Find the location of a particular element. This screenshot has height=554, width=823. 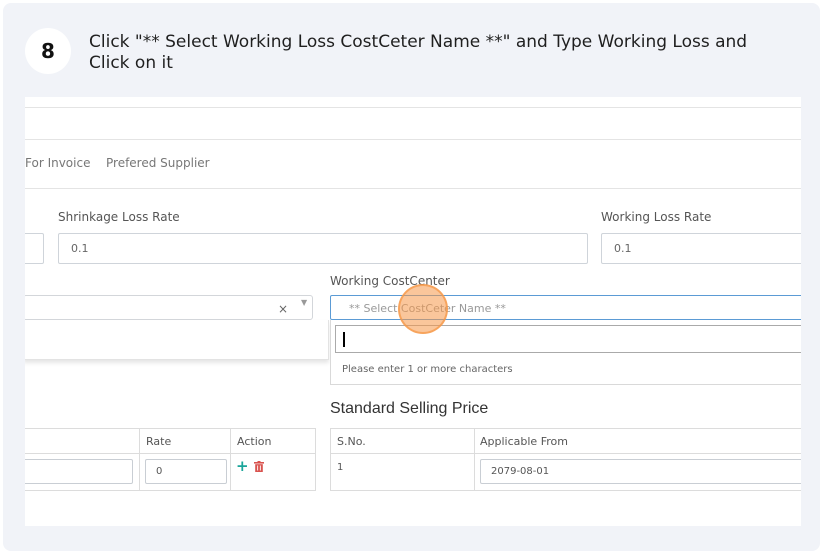

click-highlight-marker is located at coordinates (423, 309).